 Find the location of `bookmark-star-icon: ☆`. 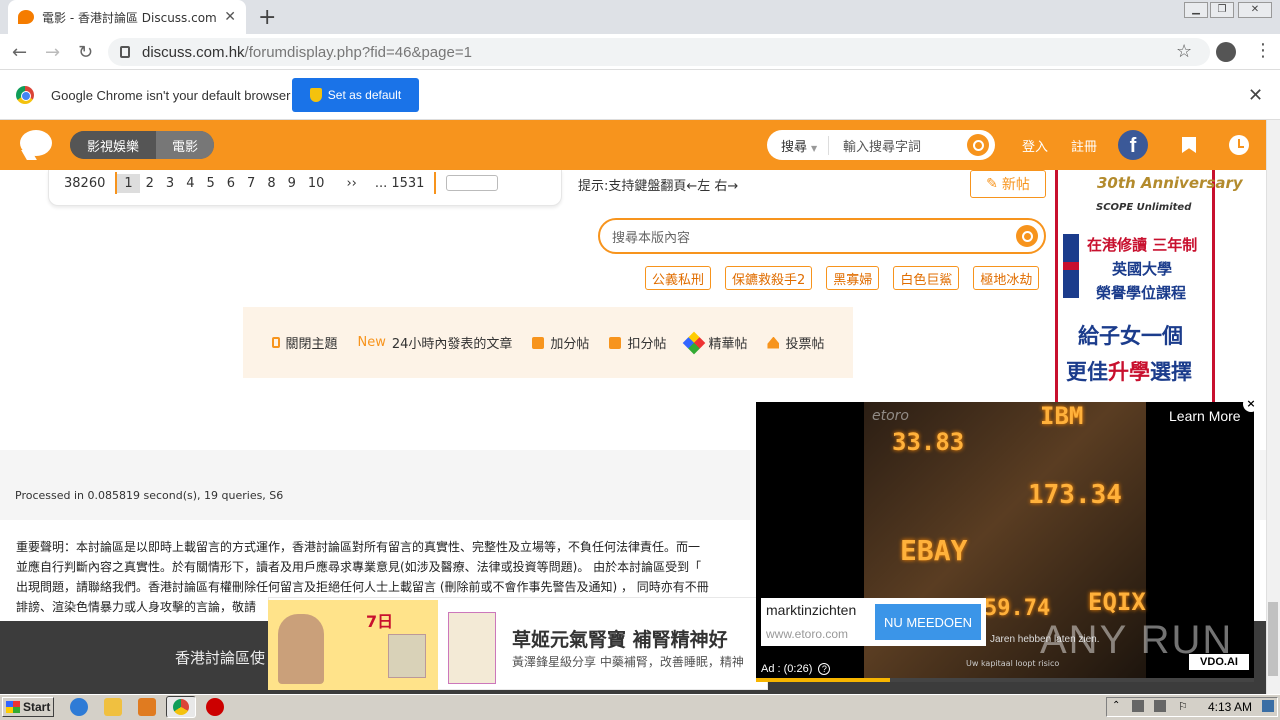

bookmark-star-icon: ☆ is located at coordinates (1184, 51).